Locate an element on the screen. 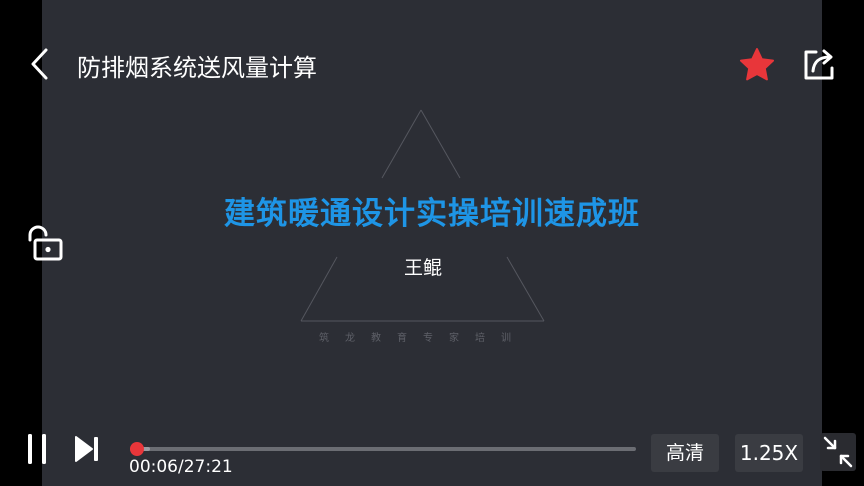  quality-button: 高清 is located at coordinates (685, 453).